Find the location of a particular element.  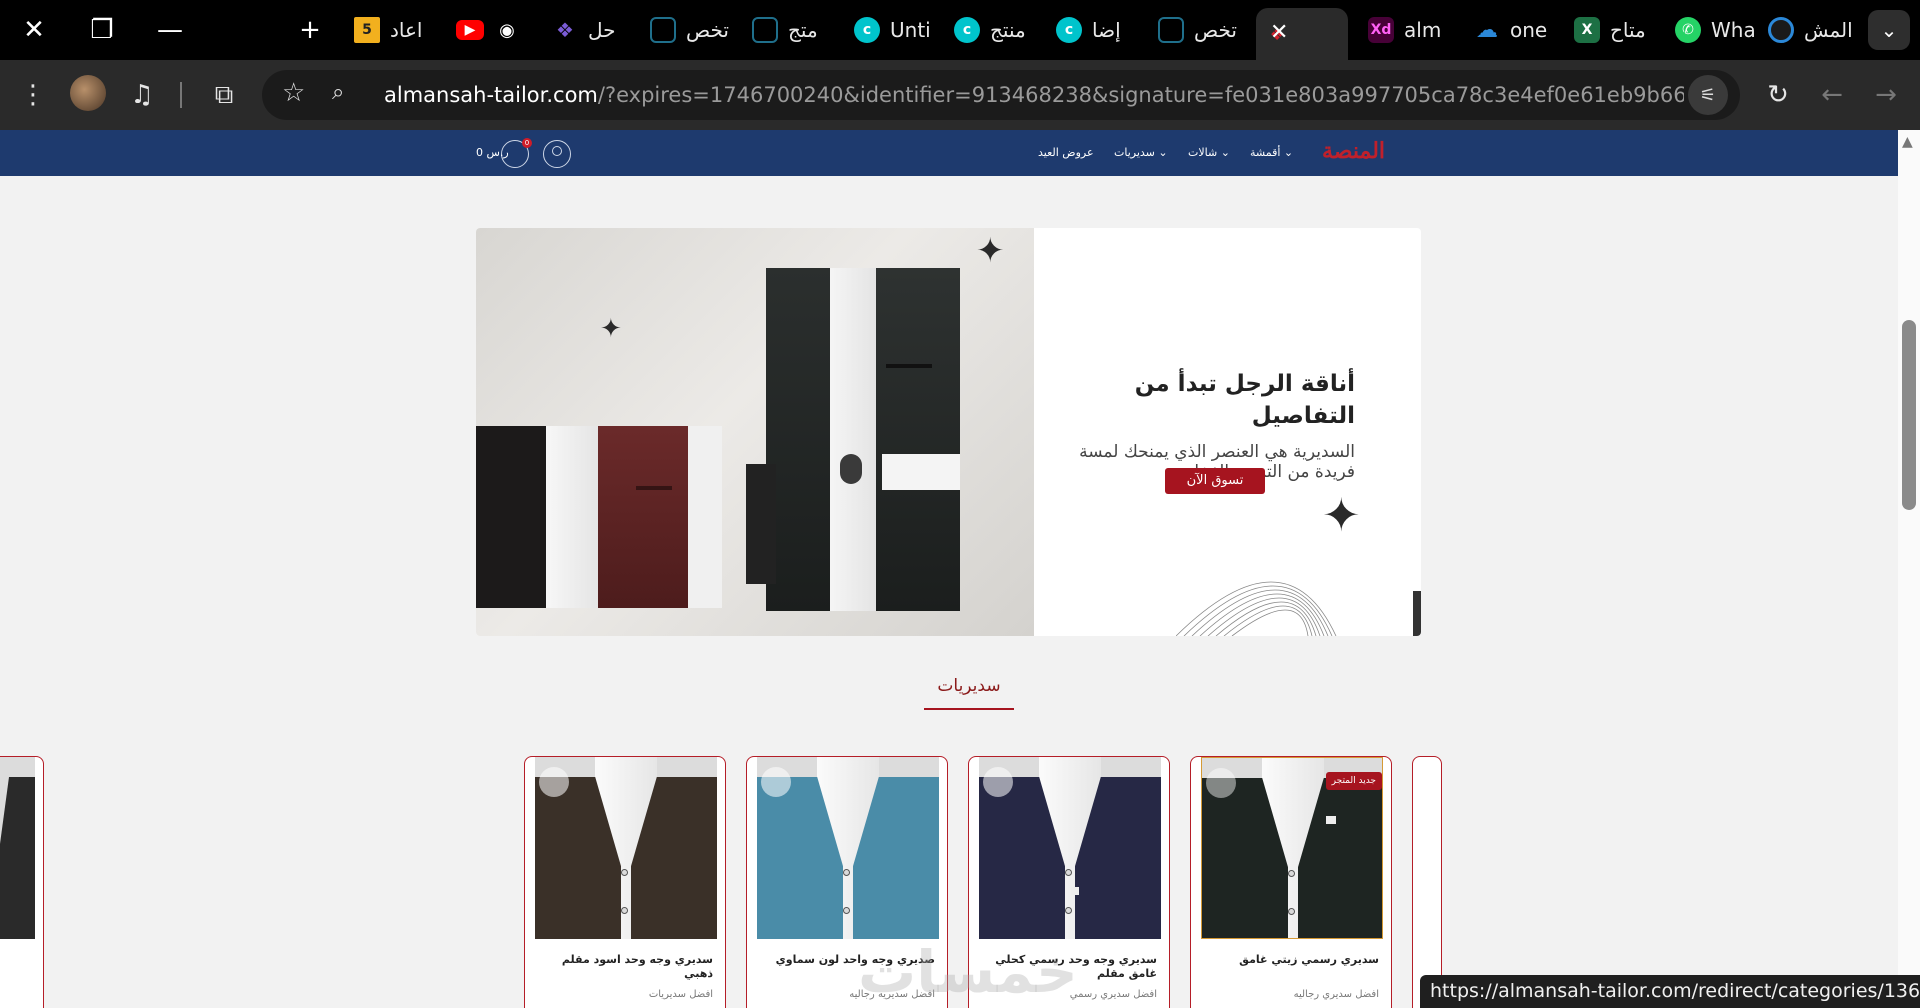

extensions-button: ⧉ is located at coordinates (224, 95).